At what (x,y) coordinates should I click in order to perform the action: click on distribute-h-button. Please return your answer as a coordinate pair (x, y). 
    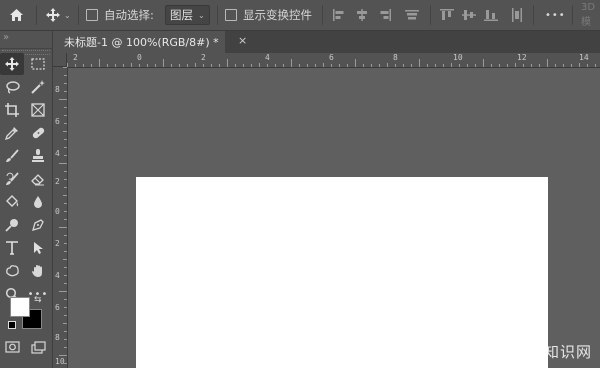
    Looking at the image, I should click on (517, 15).